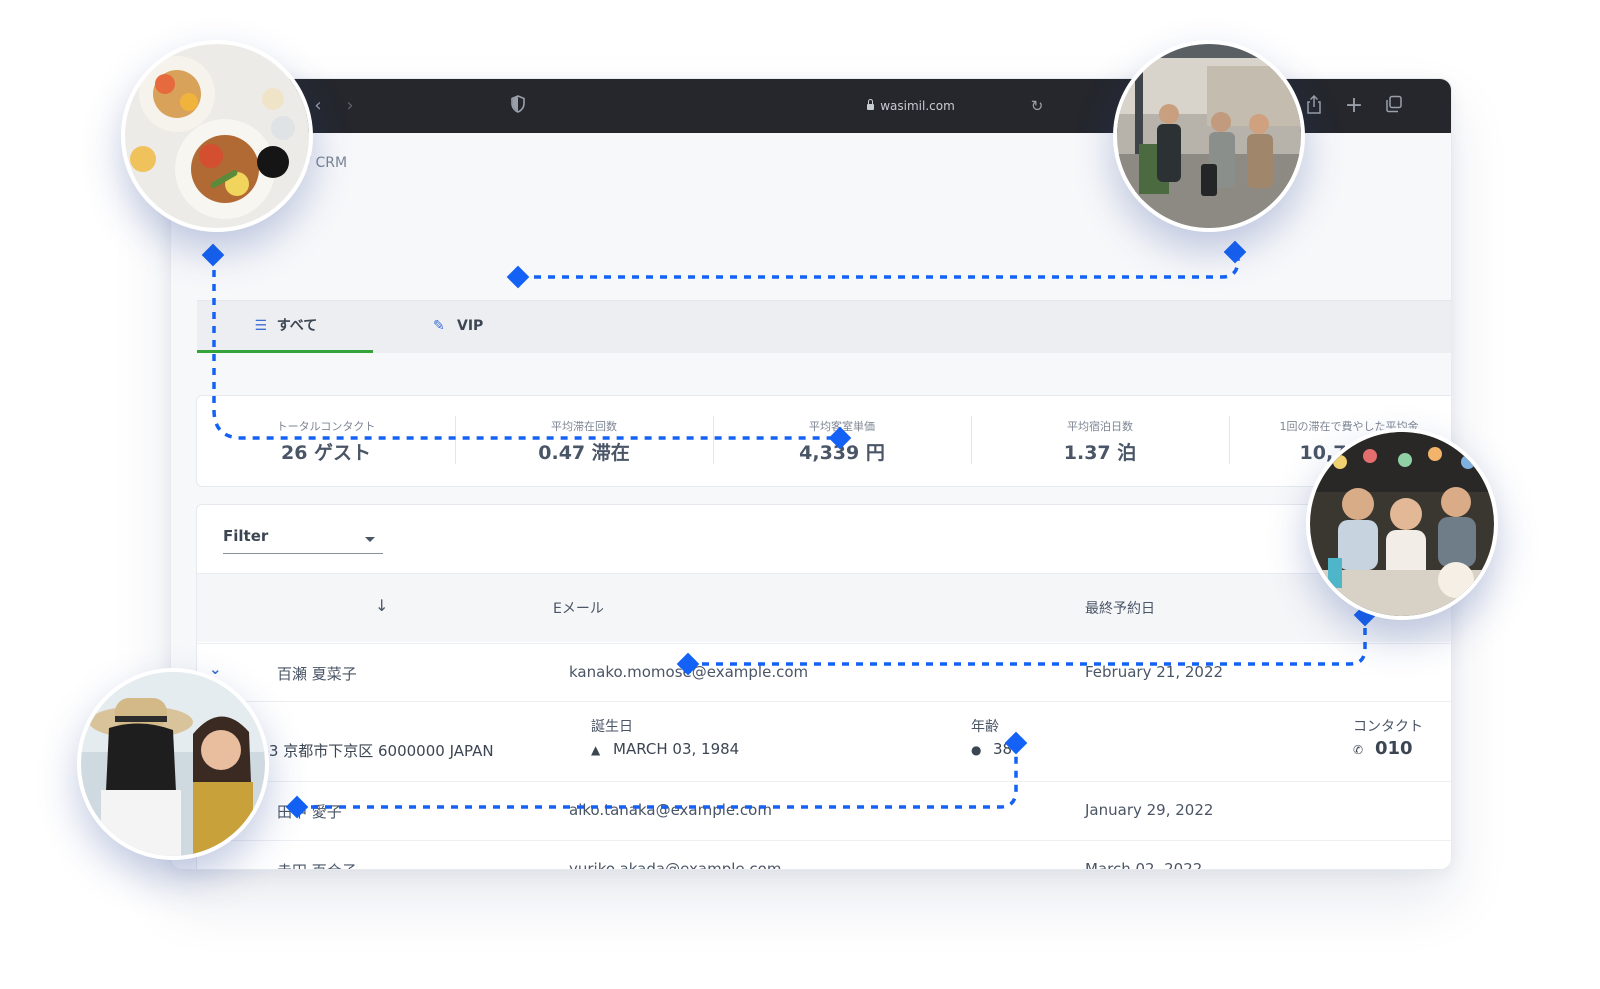  I want to click on guests-laughing-photo, so click(173, 764).